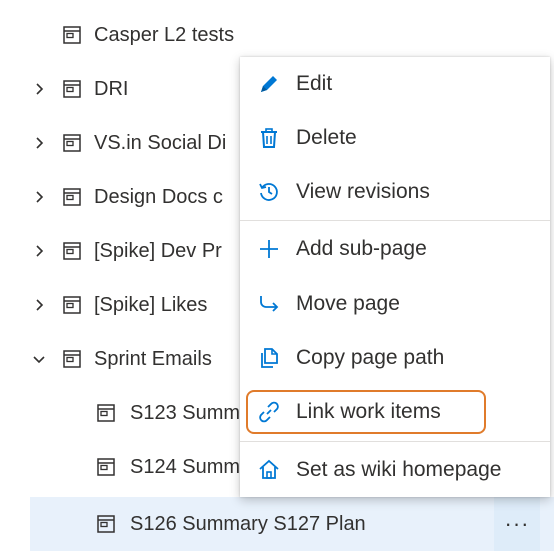  Describe the element at coordinates (160, 142) in the screenshot. I see `tree-item-label: VS.in Social Di` at that location.